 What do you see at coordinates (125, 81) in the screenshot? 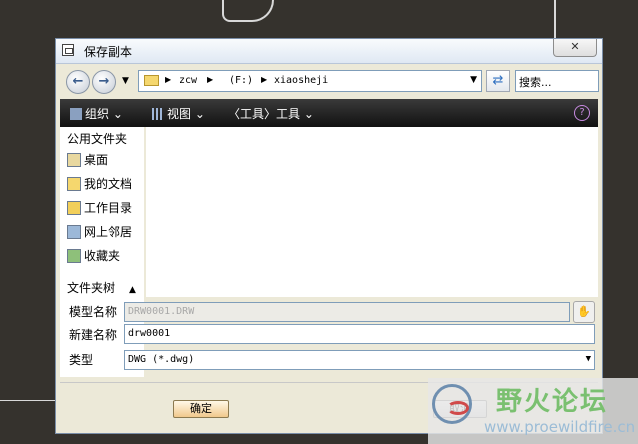
I see `history-dropdown-icon: ▼` at bounding box center [125, 81].